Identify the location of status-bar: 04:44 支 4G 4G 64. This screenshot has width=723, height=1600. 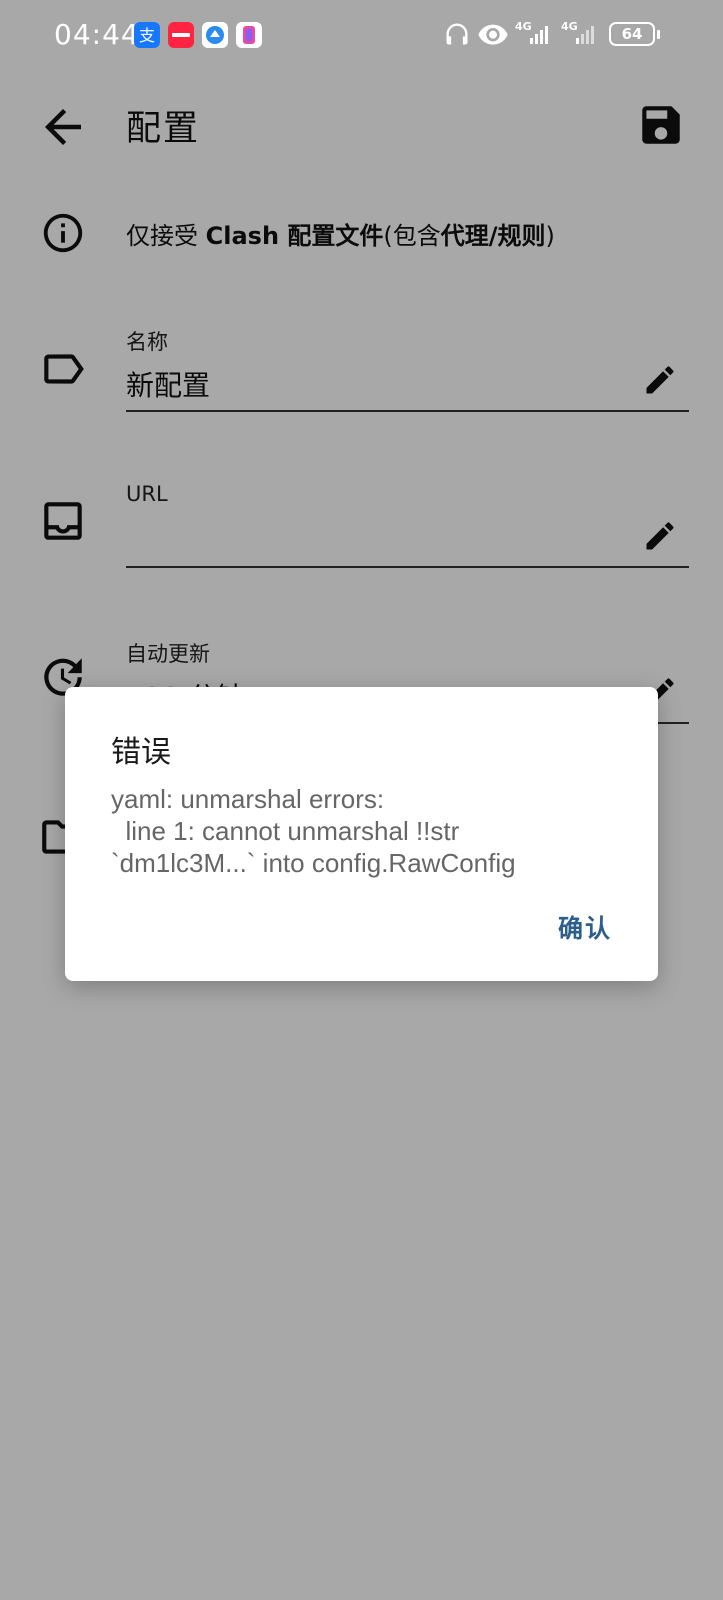
(361, 36).